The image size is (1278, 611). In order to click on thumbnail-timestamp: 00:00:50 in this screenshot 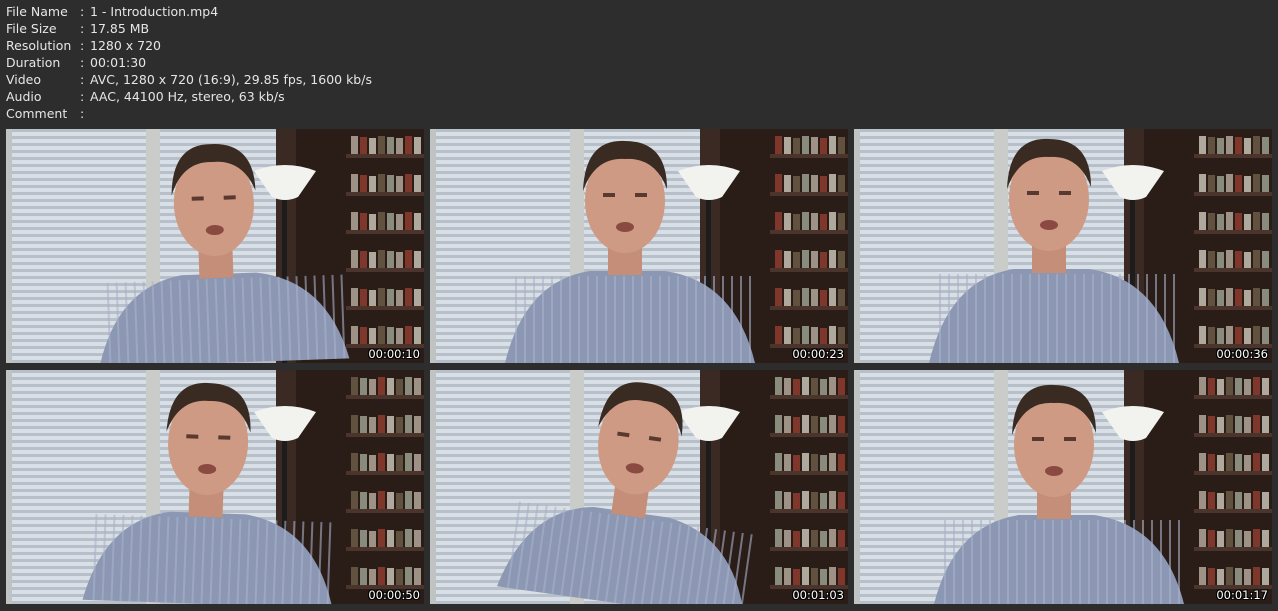, I will do `click(394, 595)`.